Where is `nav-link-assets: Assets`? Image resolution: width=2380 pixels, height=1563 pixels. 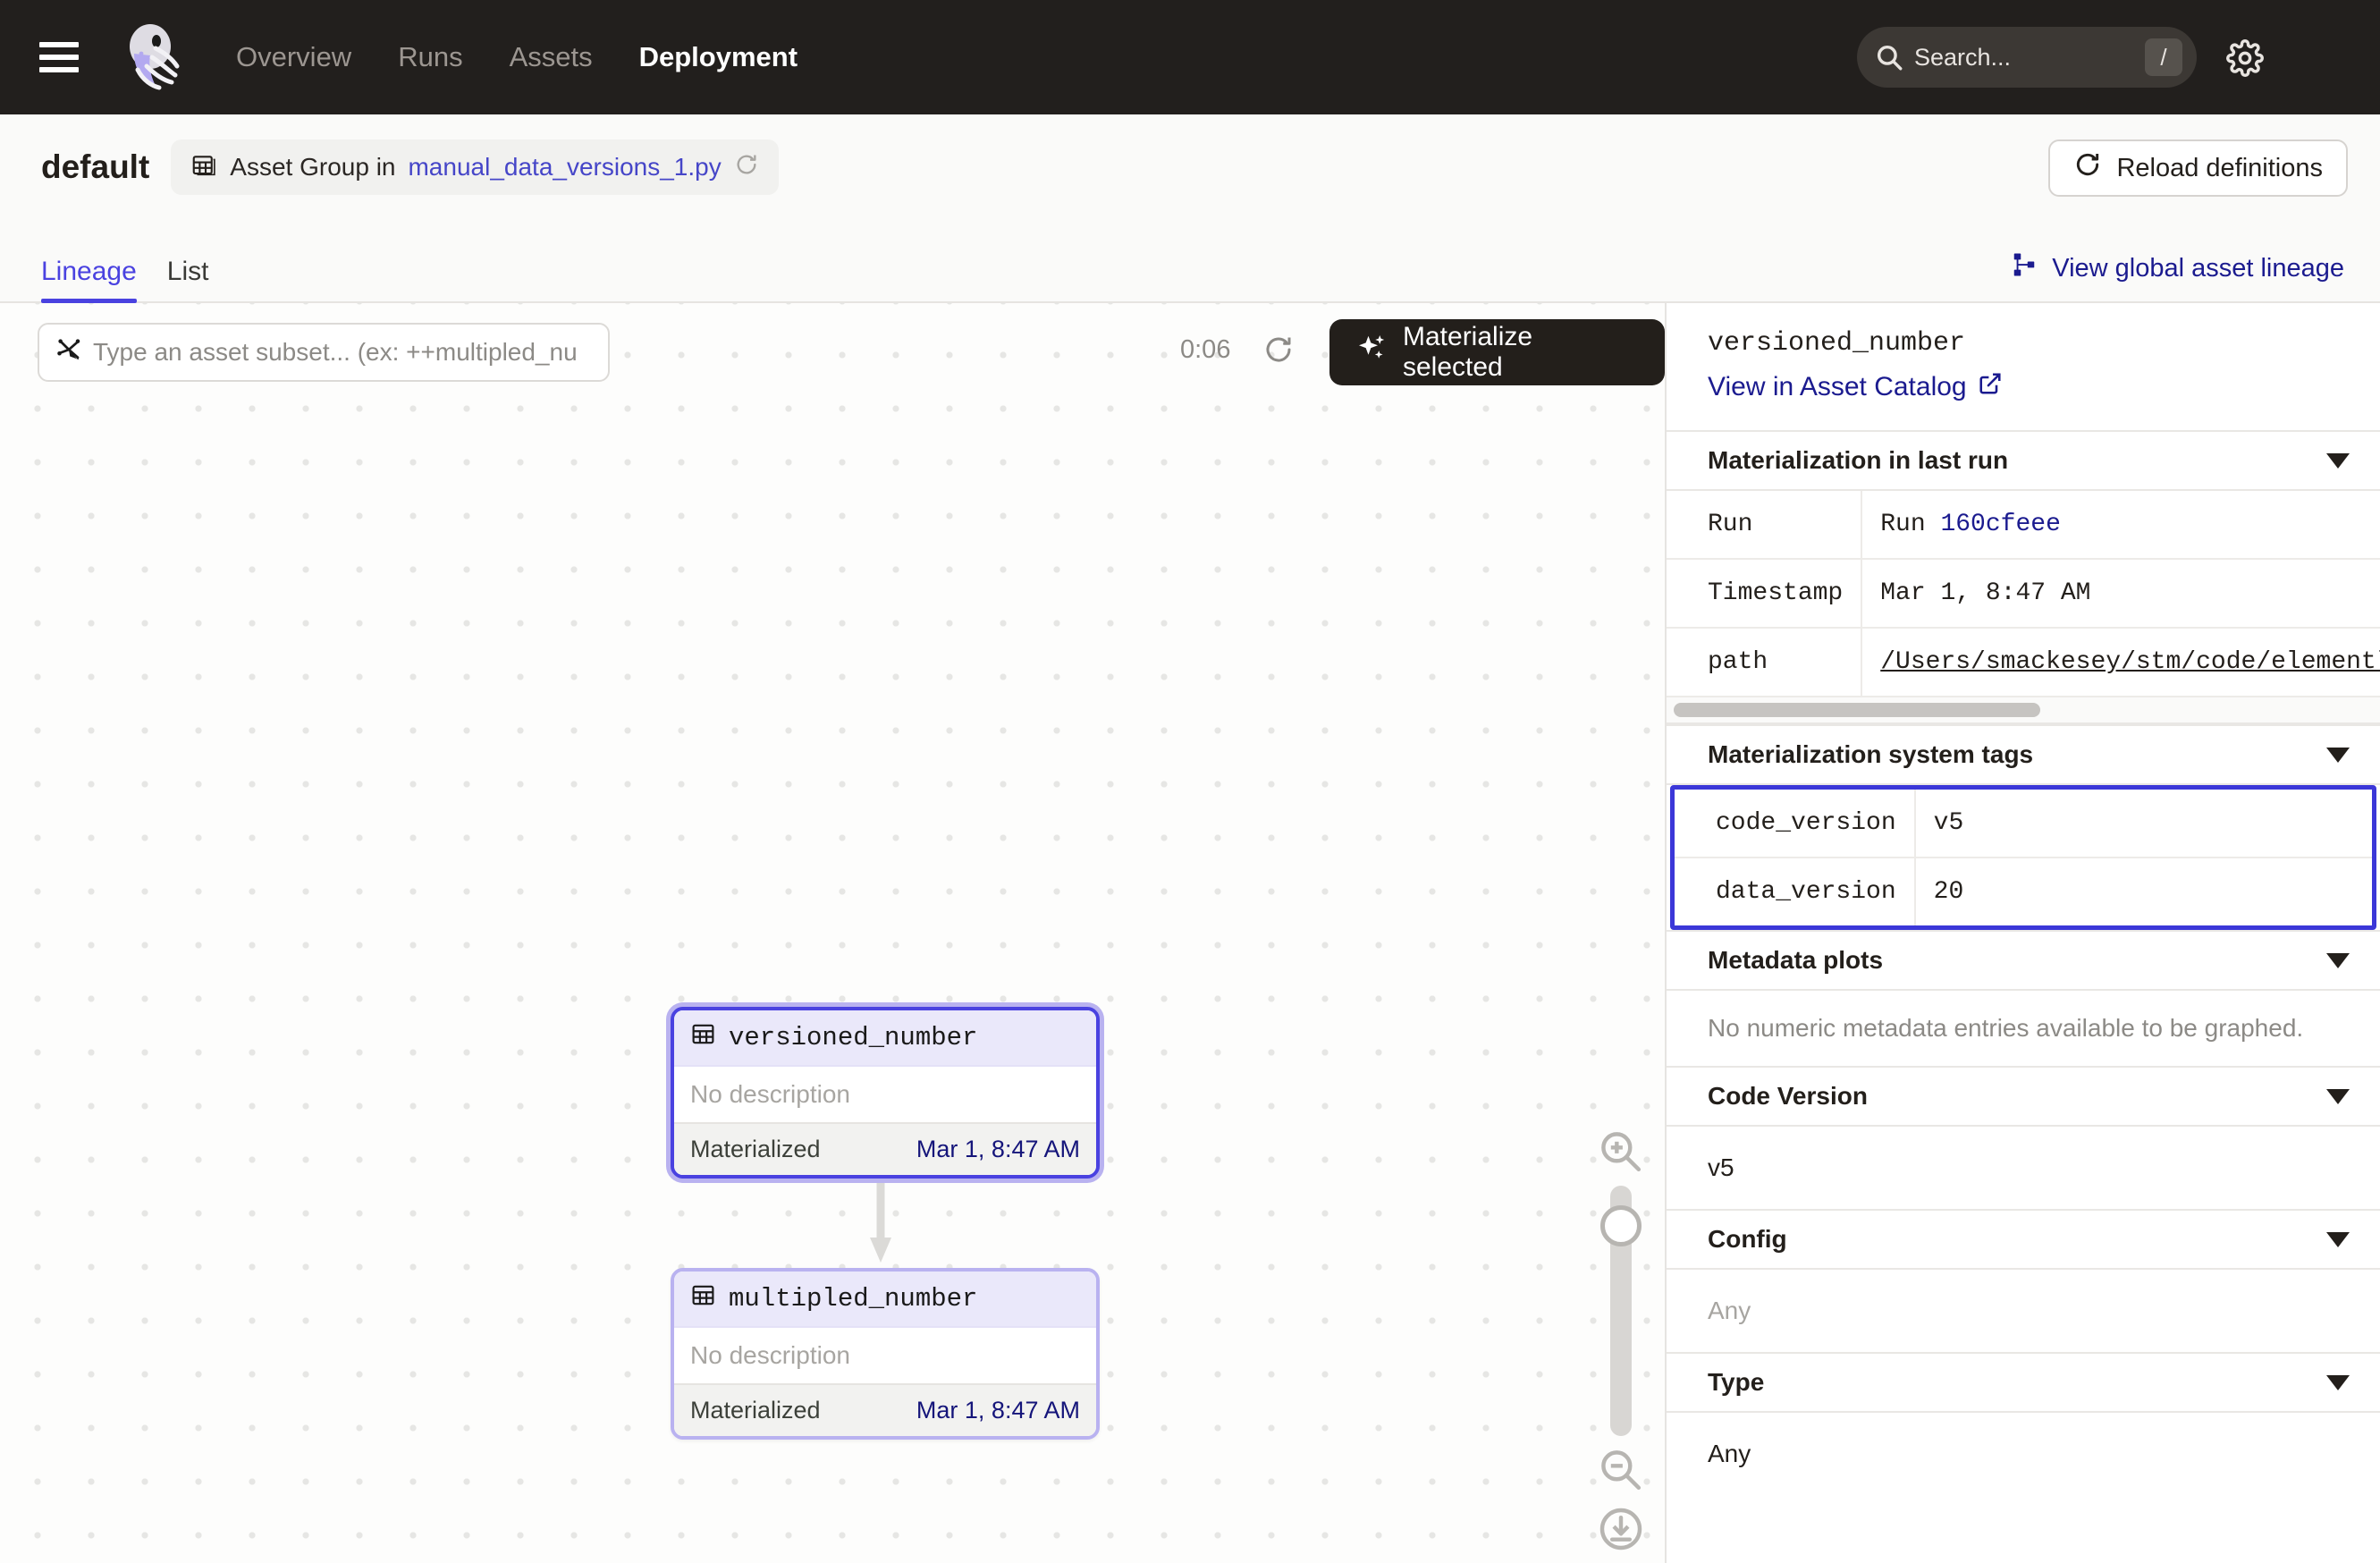
nav-link-assets: Assets is located at coordinates (551, 57).